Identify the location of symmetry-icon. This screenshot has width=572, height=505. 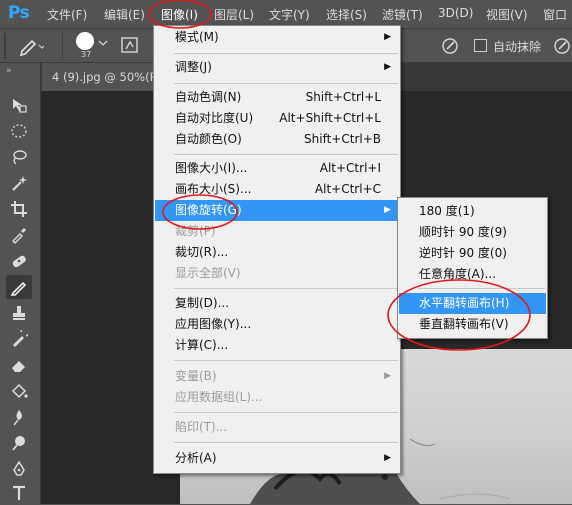
(562, 47).